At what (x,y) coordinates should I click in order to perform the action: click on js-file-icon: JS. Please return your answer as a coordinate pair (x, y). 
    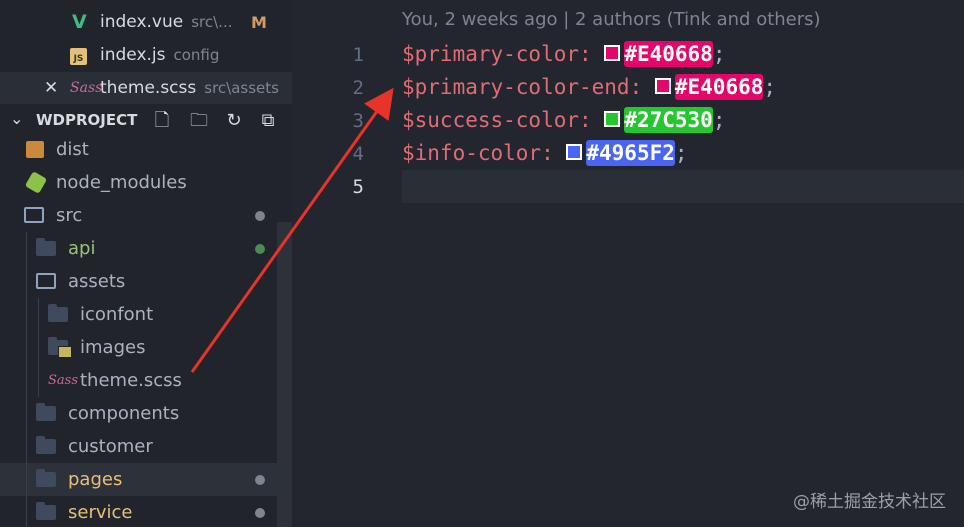
    Looking at the image, I should click on (78, 56).